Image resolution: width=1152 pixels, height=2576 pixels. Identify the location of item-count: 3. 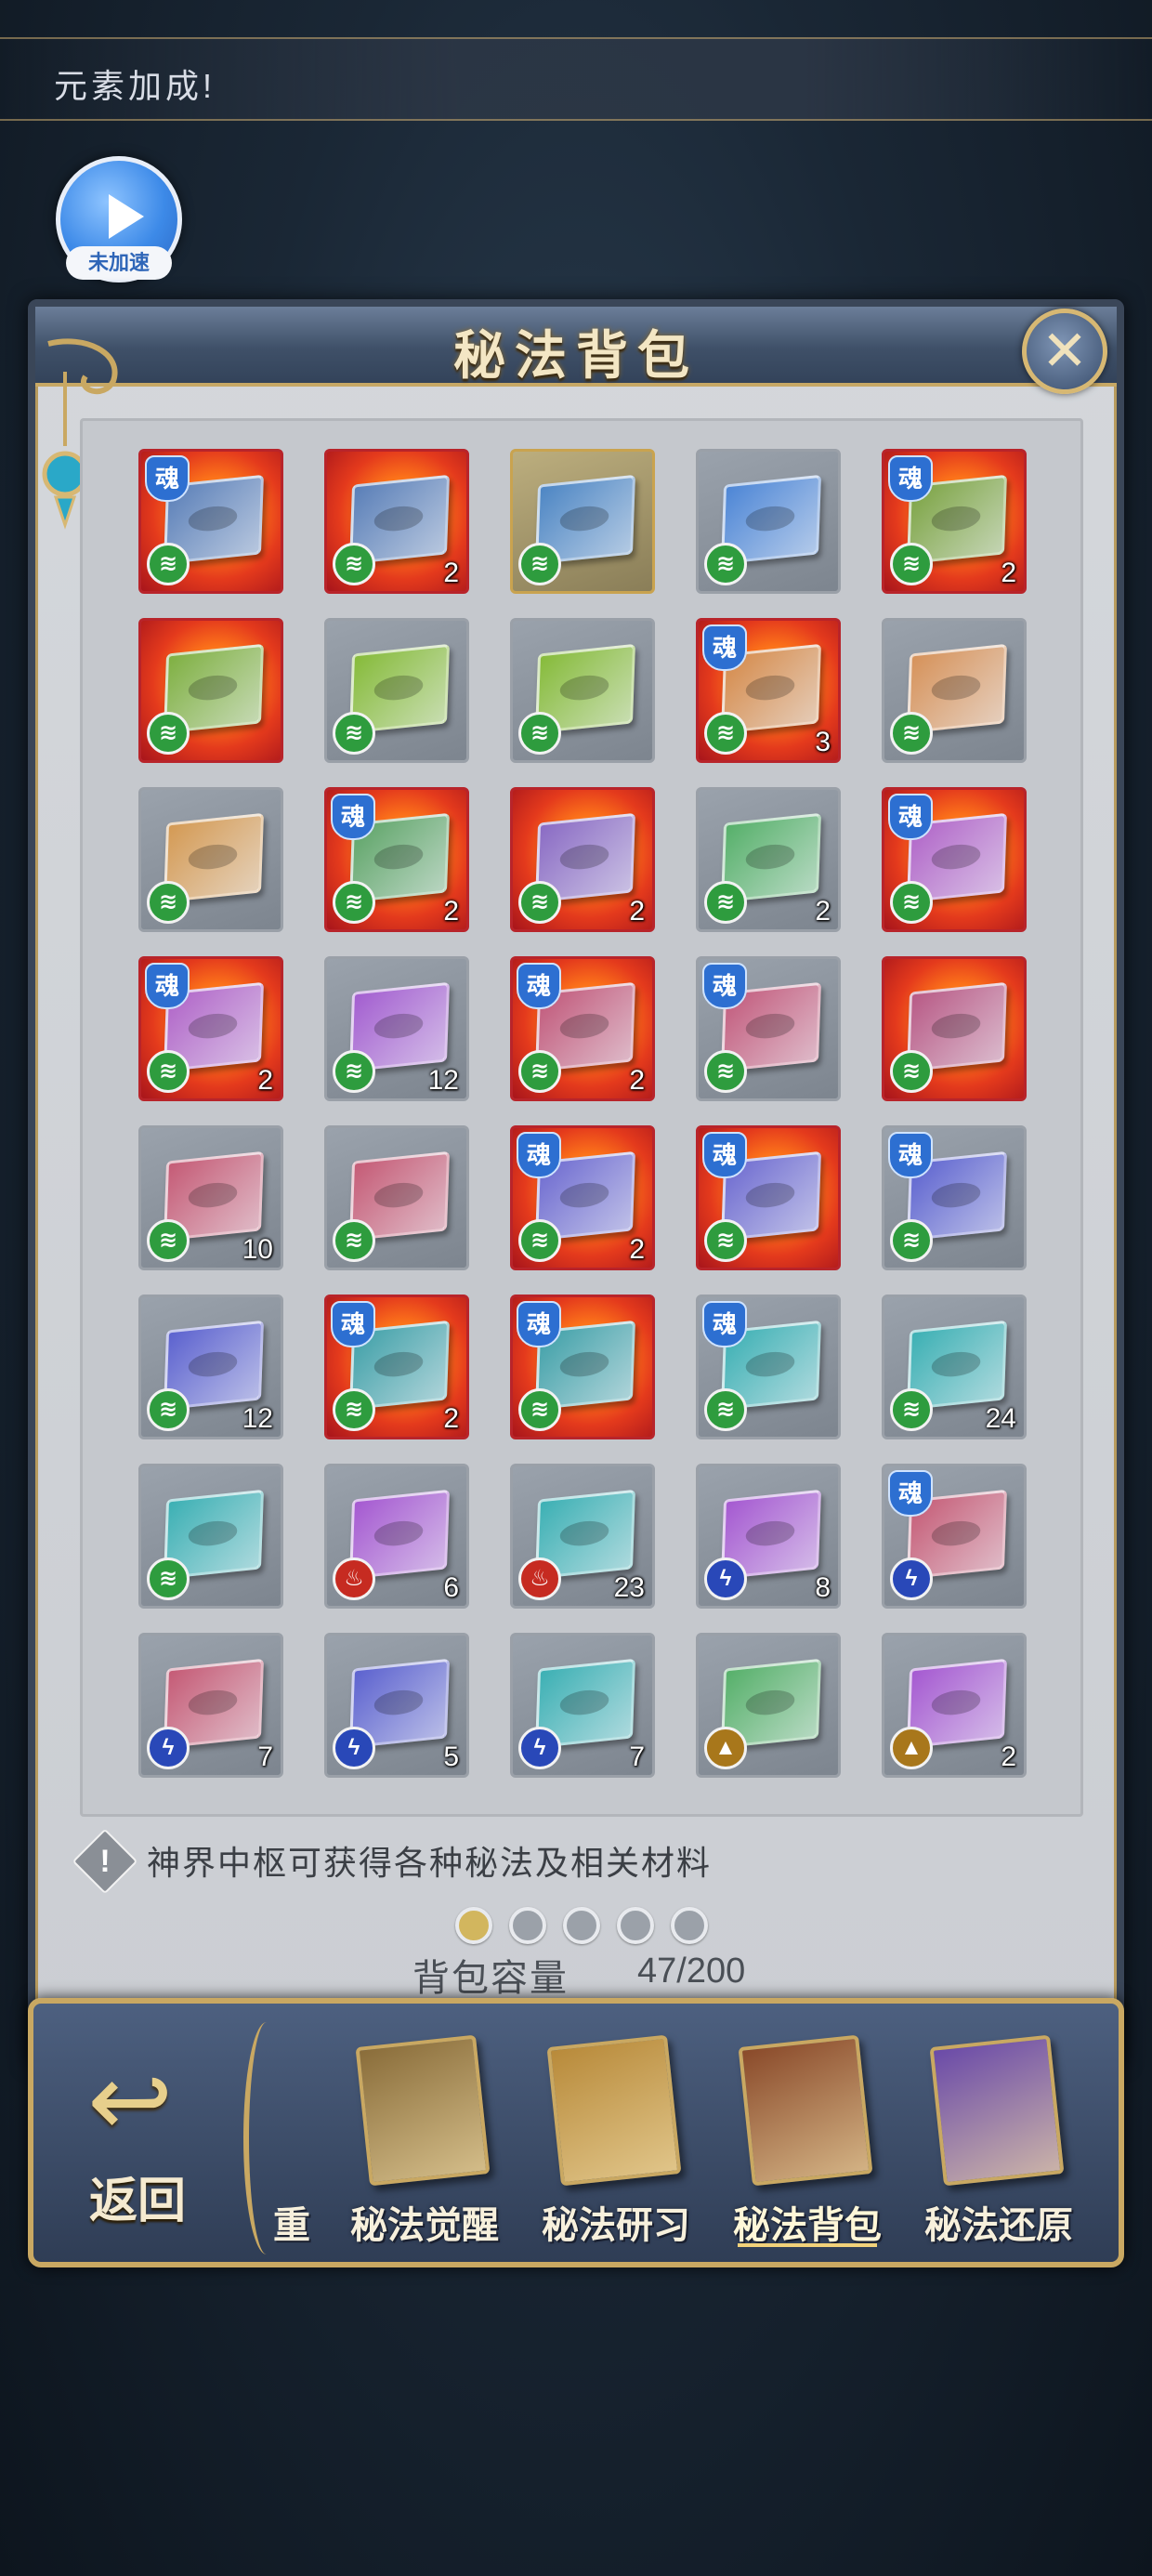
(823, 742).